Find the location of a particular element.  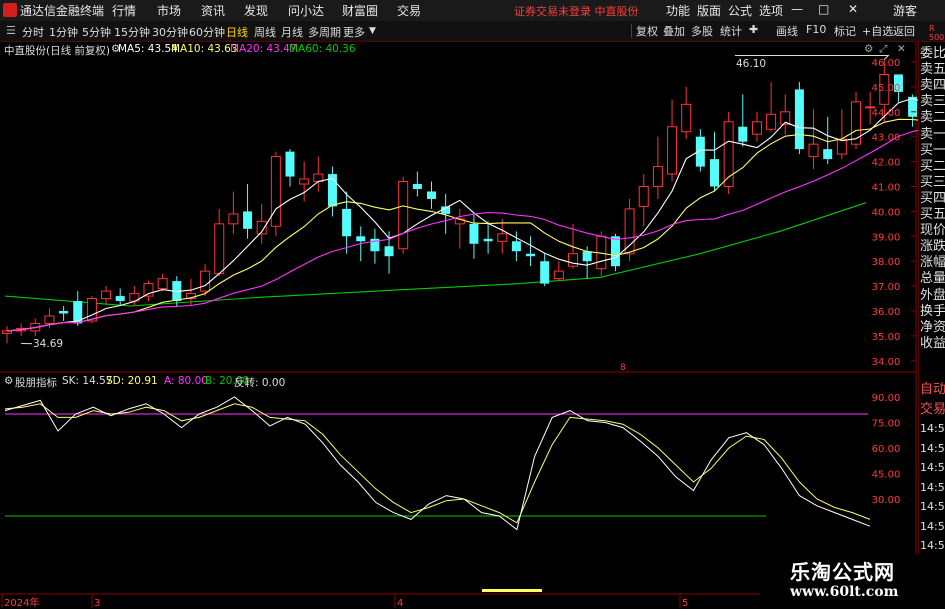

period-60min: 60分钟 is located at coordinates (207, 32).